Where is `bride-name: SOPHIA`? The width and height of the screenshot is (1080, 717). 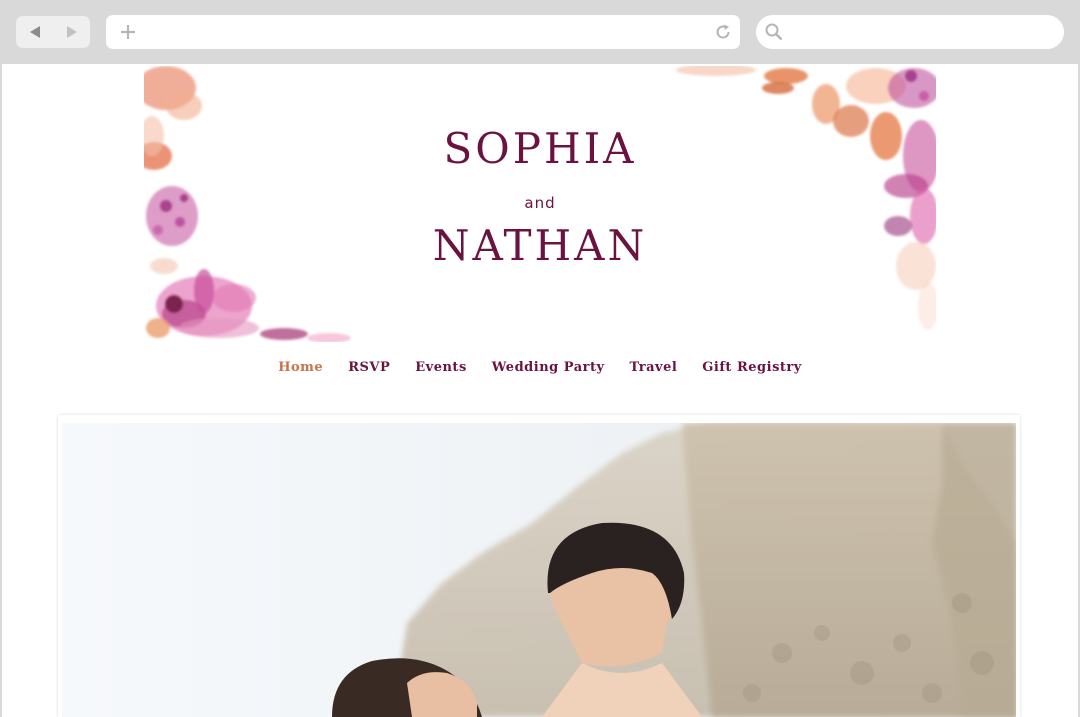
bride-name: SOPHIA is located at coordinates (540, 148).